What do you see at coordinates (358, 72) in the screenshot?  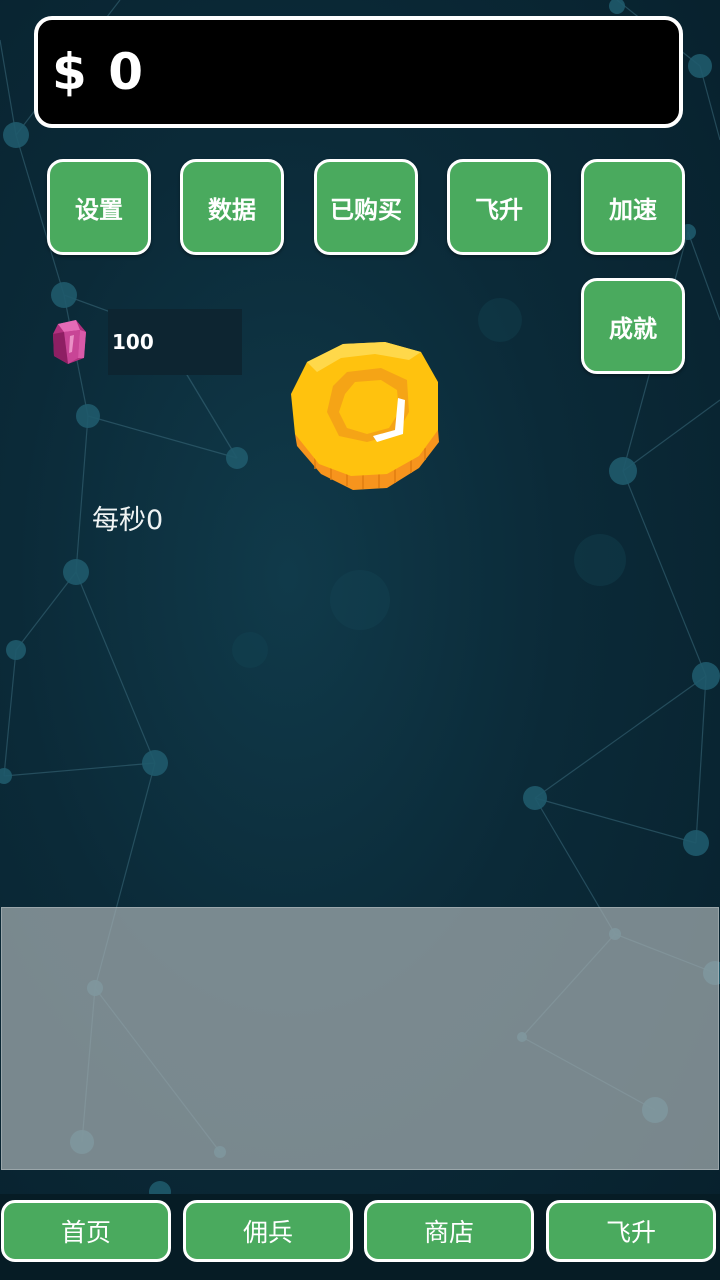 I see `money-display: $ 0` at bounding box center [358, 72].